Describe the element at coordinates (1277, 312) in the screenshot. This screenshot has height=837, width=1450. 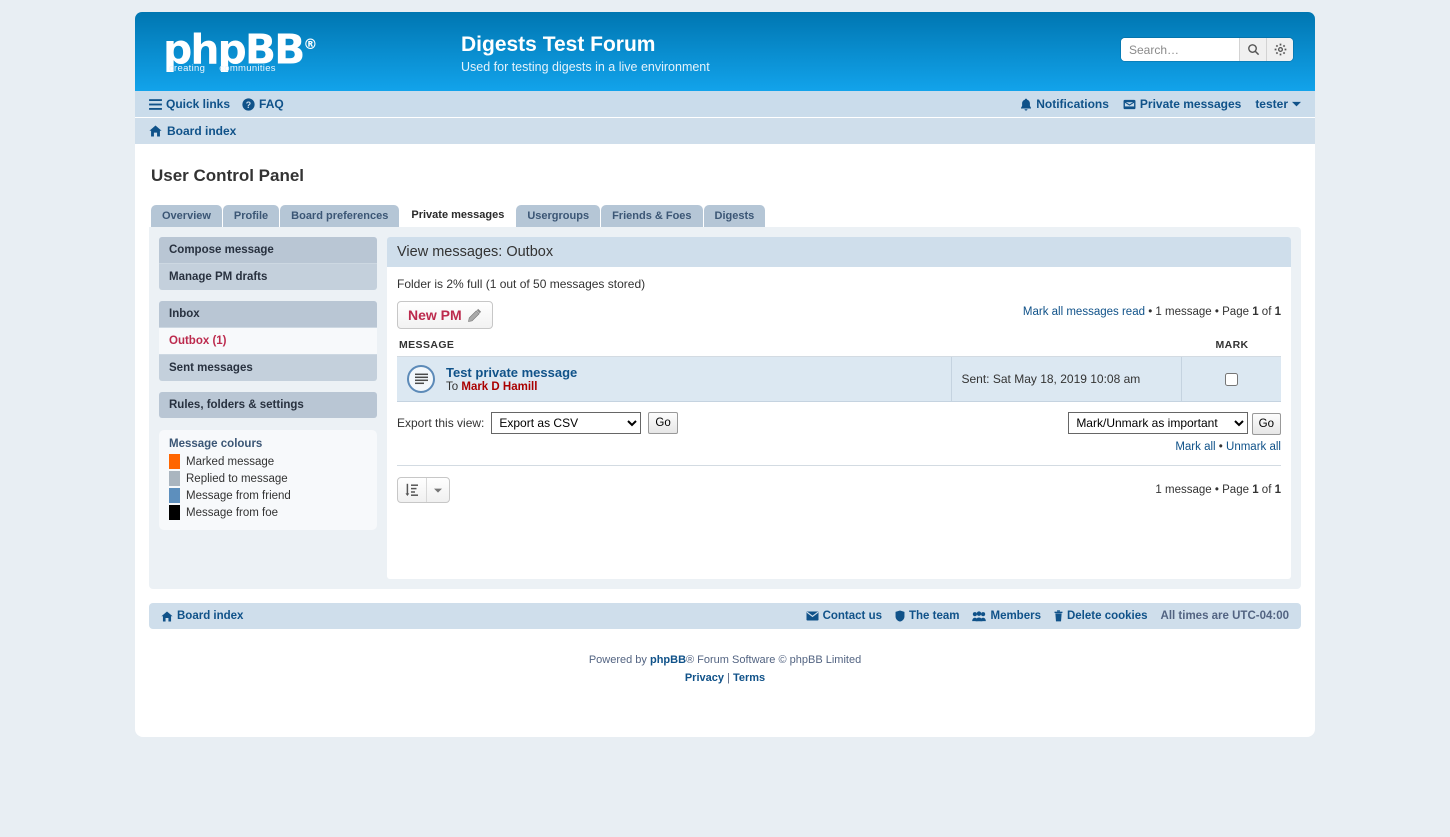
I see `pager-top-total: 1` at that location.